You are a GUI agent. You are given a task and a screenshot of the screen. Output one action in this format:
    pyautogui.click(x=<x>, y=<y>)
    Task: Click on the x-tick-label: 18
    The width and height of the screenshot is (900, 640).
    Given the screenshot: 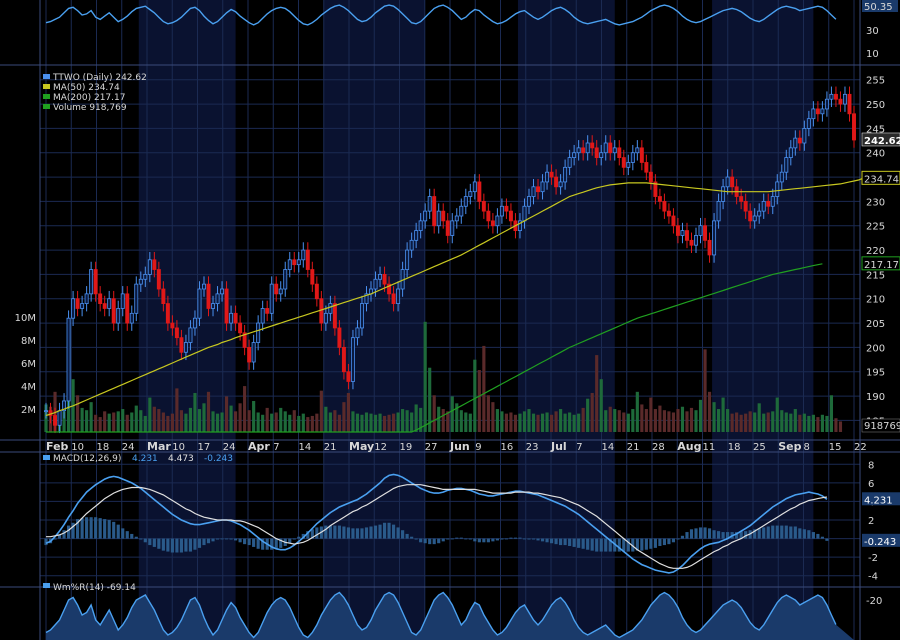 What is the action you would take?
    pyautogui.click(x=734, y=447)
    